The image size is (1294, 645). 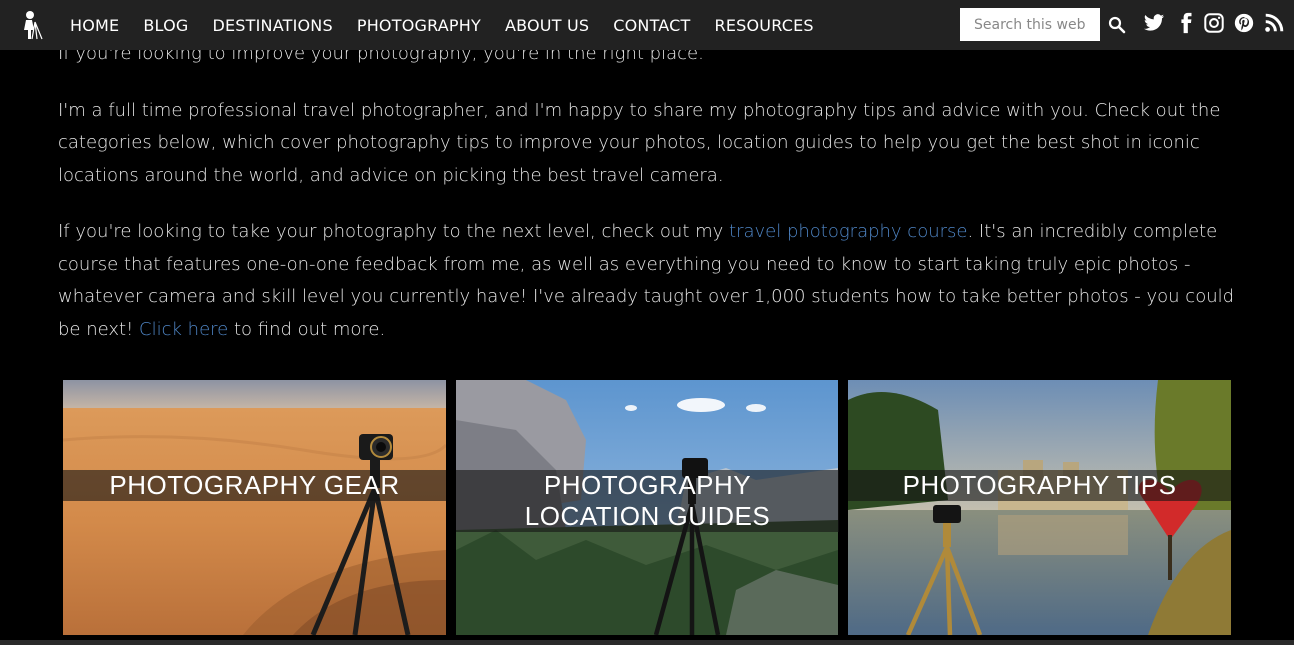 What do you see at coordinates (419, 25) in the screenshot?
I see `nav-photography: PHOTOGRAPHY` at bounding box center [419, 25].